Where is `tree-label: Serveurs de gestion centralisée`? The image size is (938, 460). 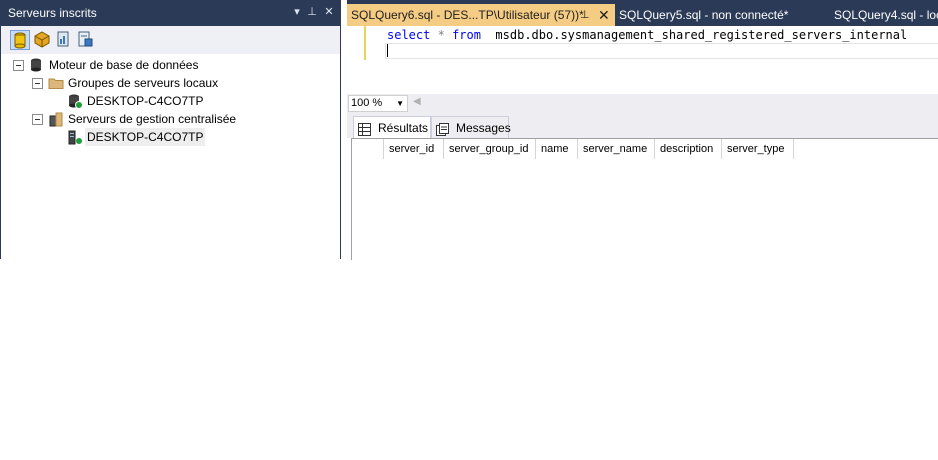
tree-label: Serveurs de gestion centralisée is located at coordinates (152, 119).